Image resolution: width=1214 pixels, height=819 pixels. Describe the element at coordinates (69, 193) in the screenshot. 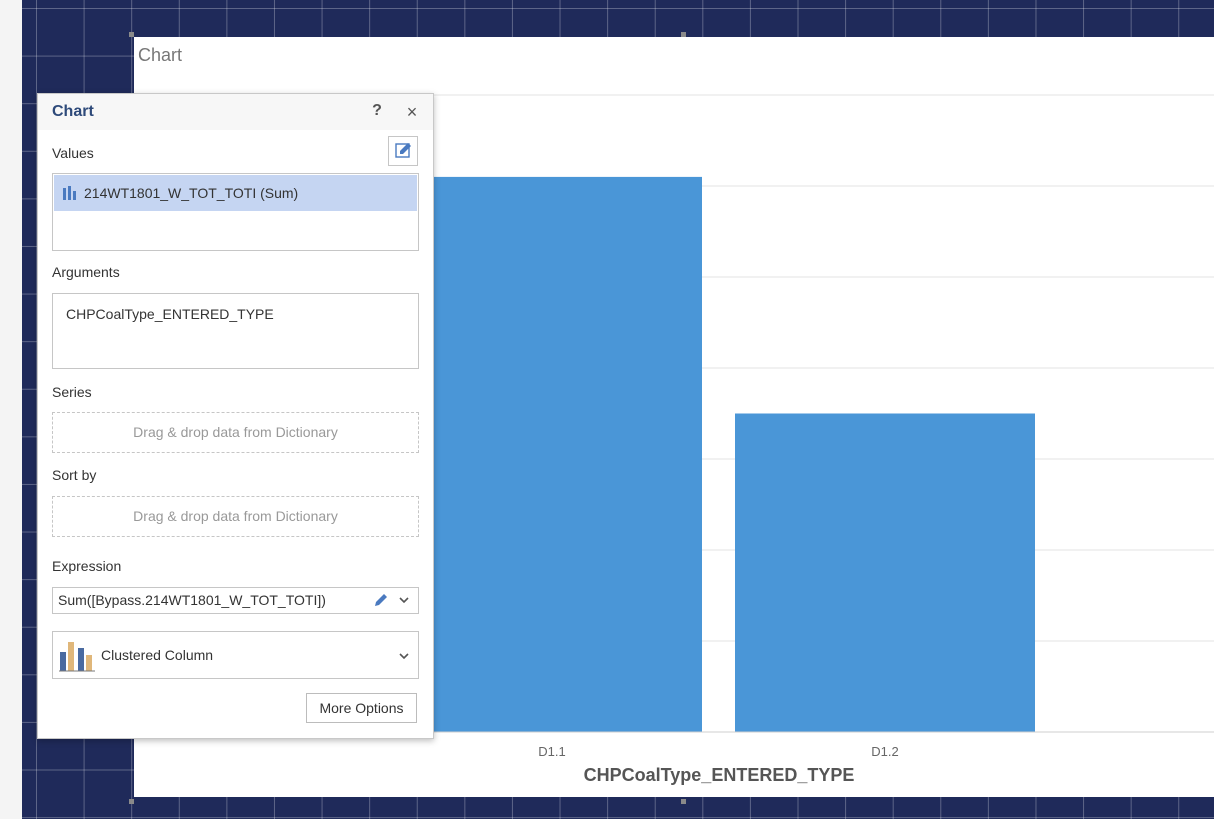

I see `column-chart-icon` at that location.